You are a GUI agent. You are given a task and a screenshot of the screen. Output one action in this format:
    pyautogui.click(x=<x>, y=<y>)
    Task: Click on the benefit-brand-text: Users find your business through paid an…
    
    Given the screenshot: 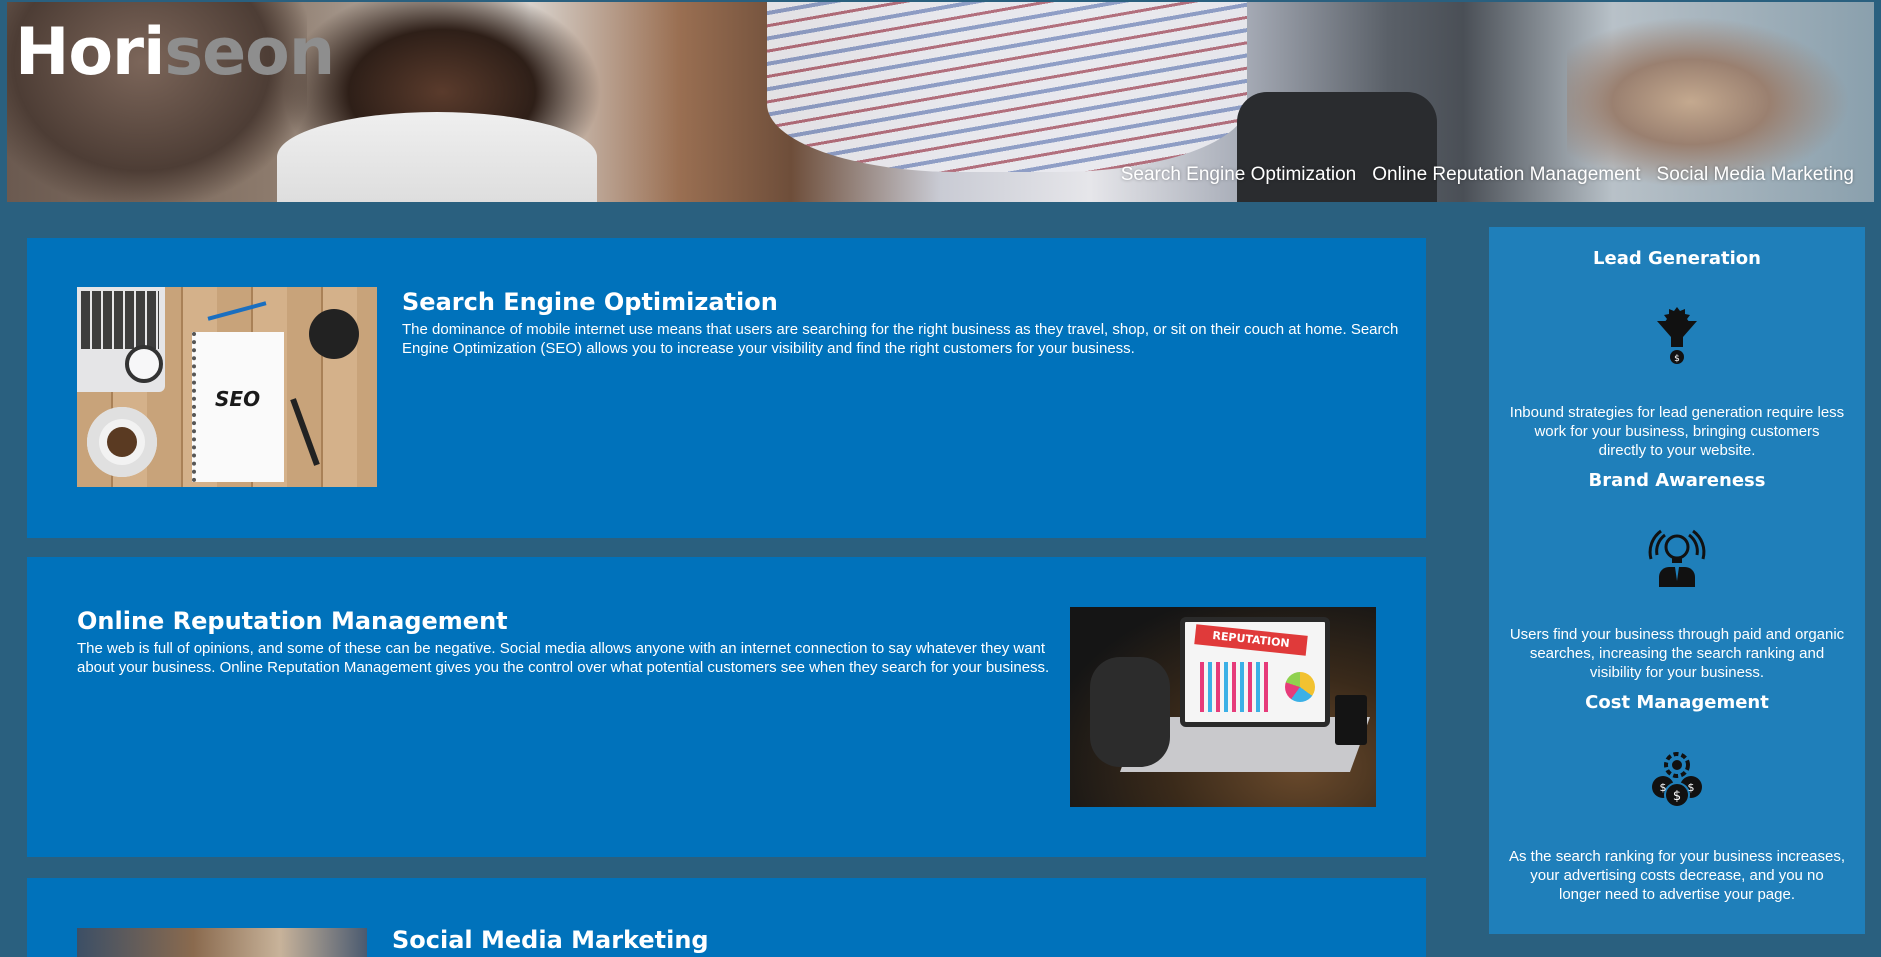 What is the action you would take?
    pyautogui.click(x=1677, y=653)
    